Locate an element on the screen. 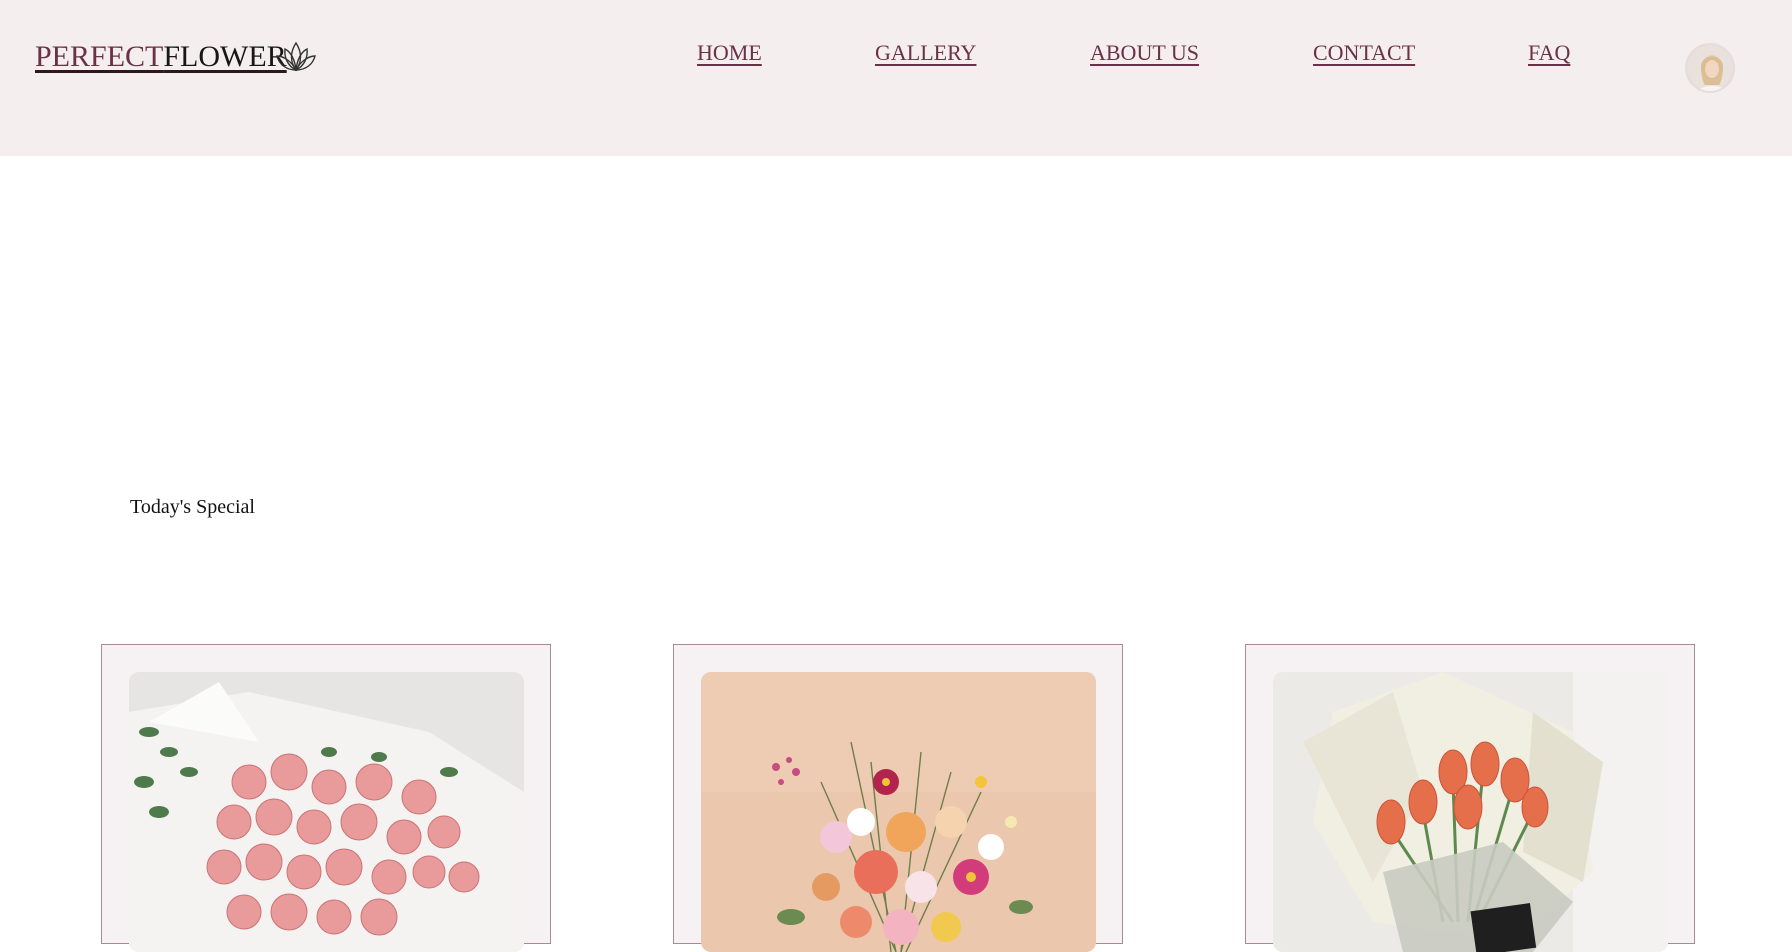 The width and height of the screenshot is (1792, 952). pink-roses-illustration is located at coordinates (326, 812).